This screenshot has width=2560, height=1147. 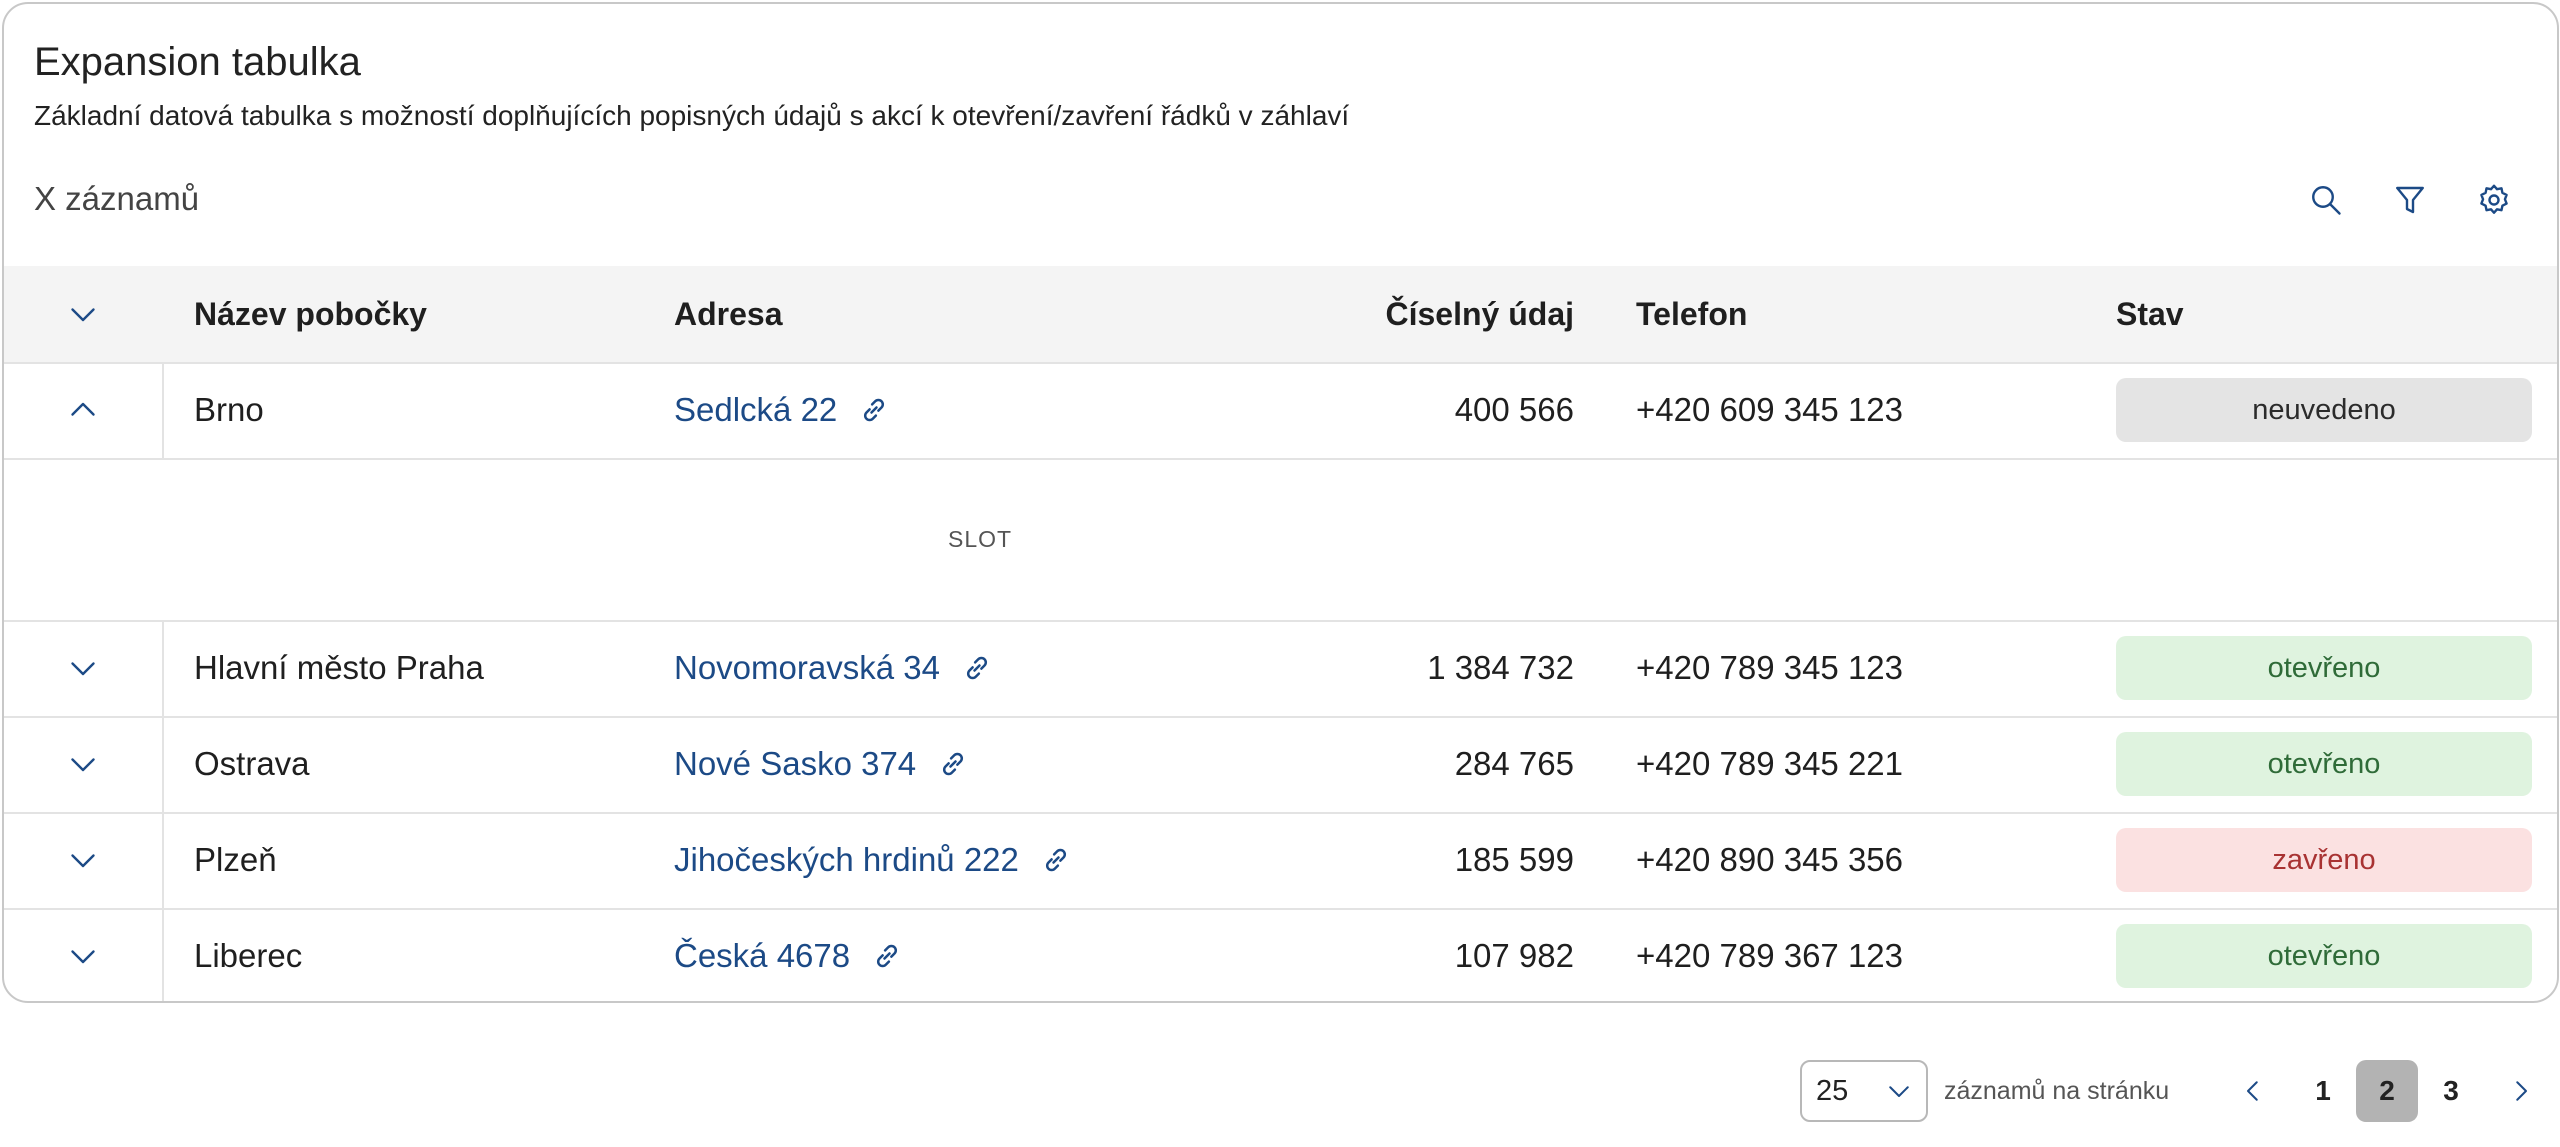 What do you see at coordinates (2324, 860) in the screenshot?
I see `status-badge: zavřeno` at bounding box center [2324, 860].